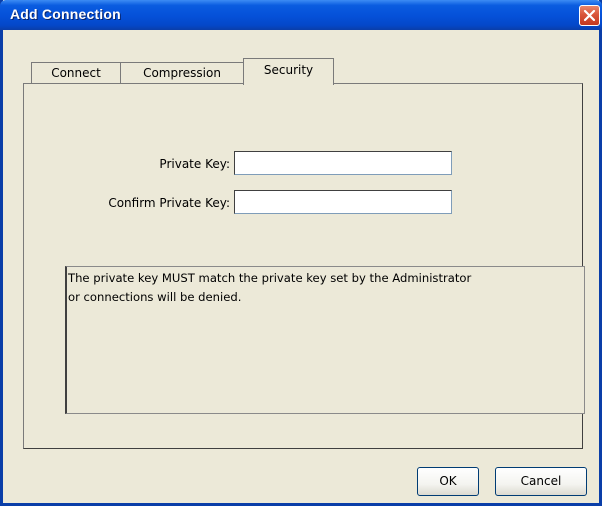 The width and height of the screenshot is (602, 506). Describe the element at coordinates (288, 71) in the screenshot. I see `tab-security: Security` at that location.